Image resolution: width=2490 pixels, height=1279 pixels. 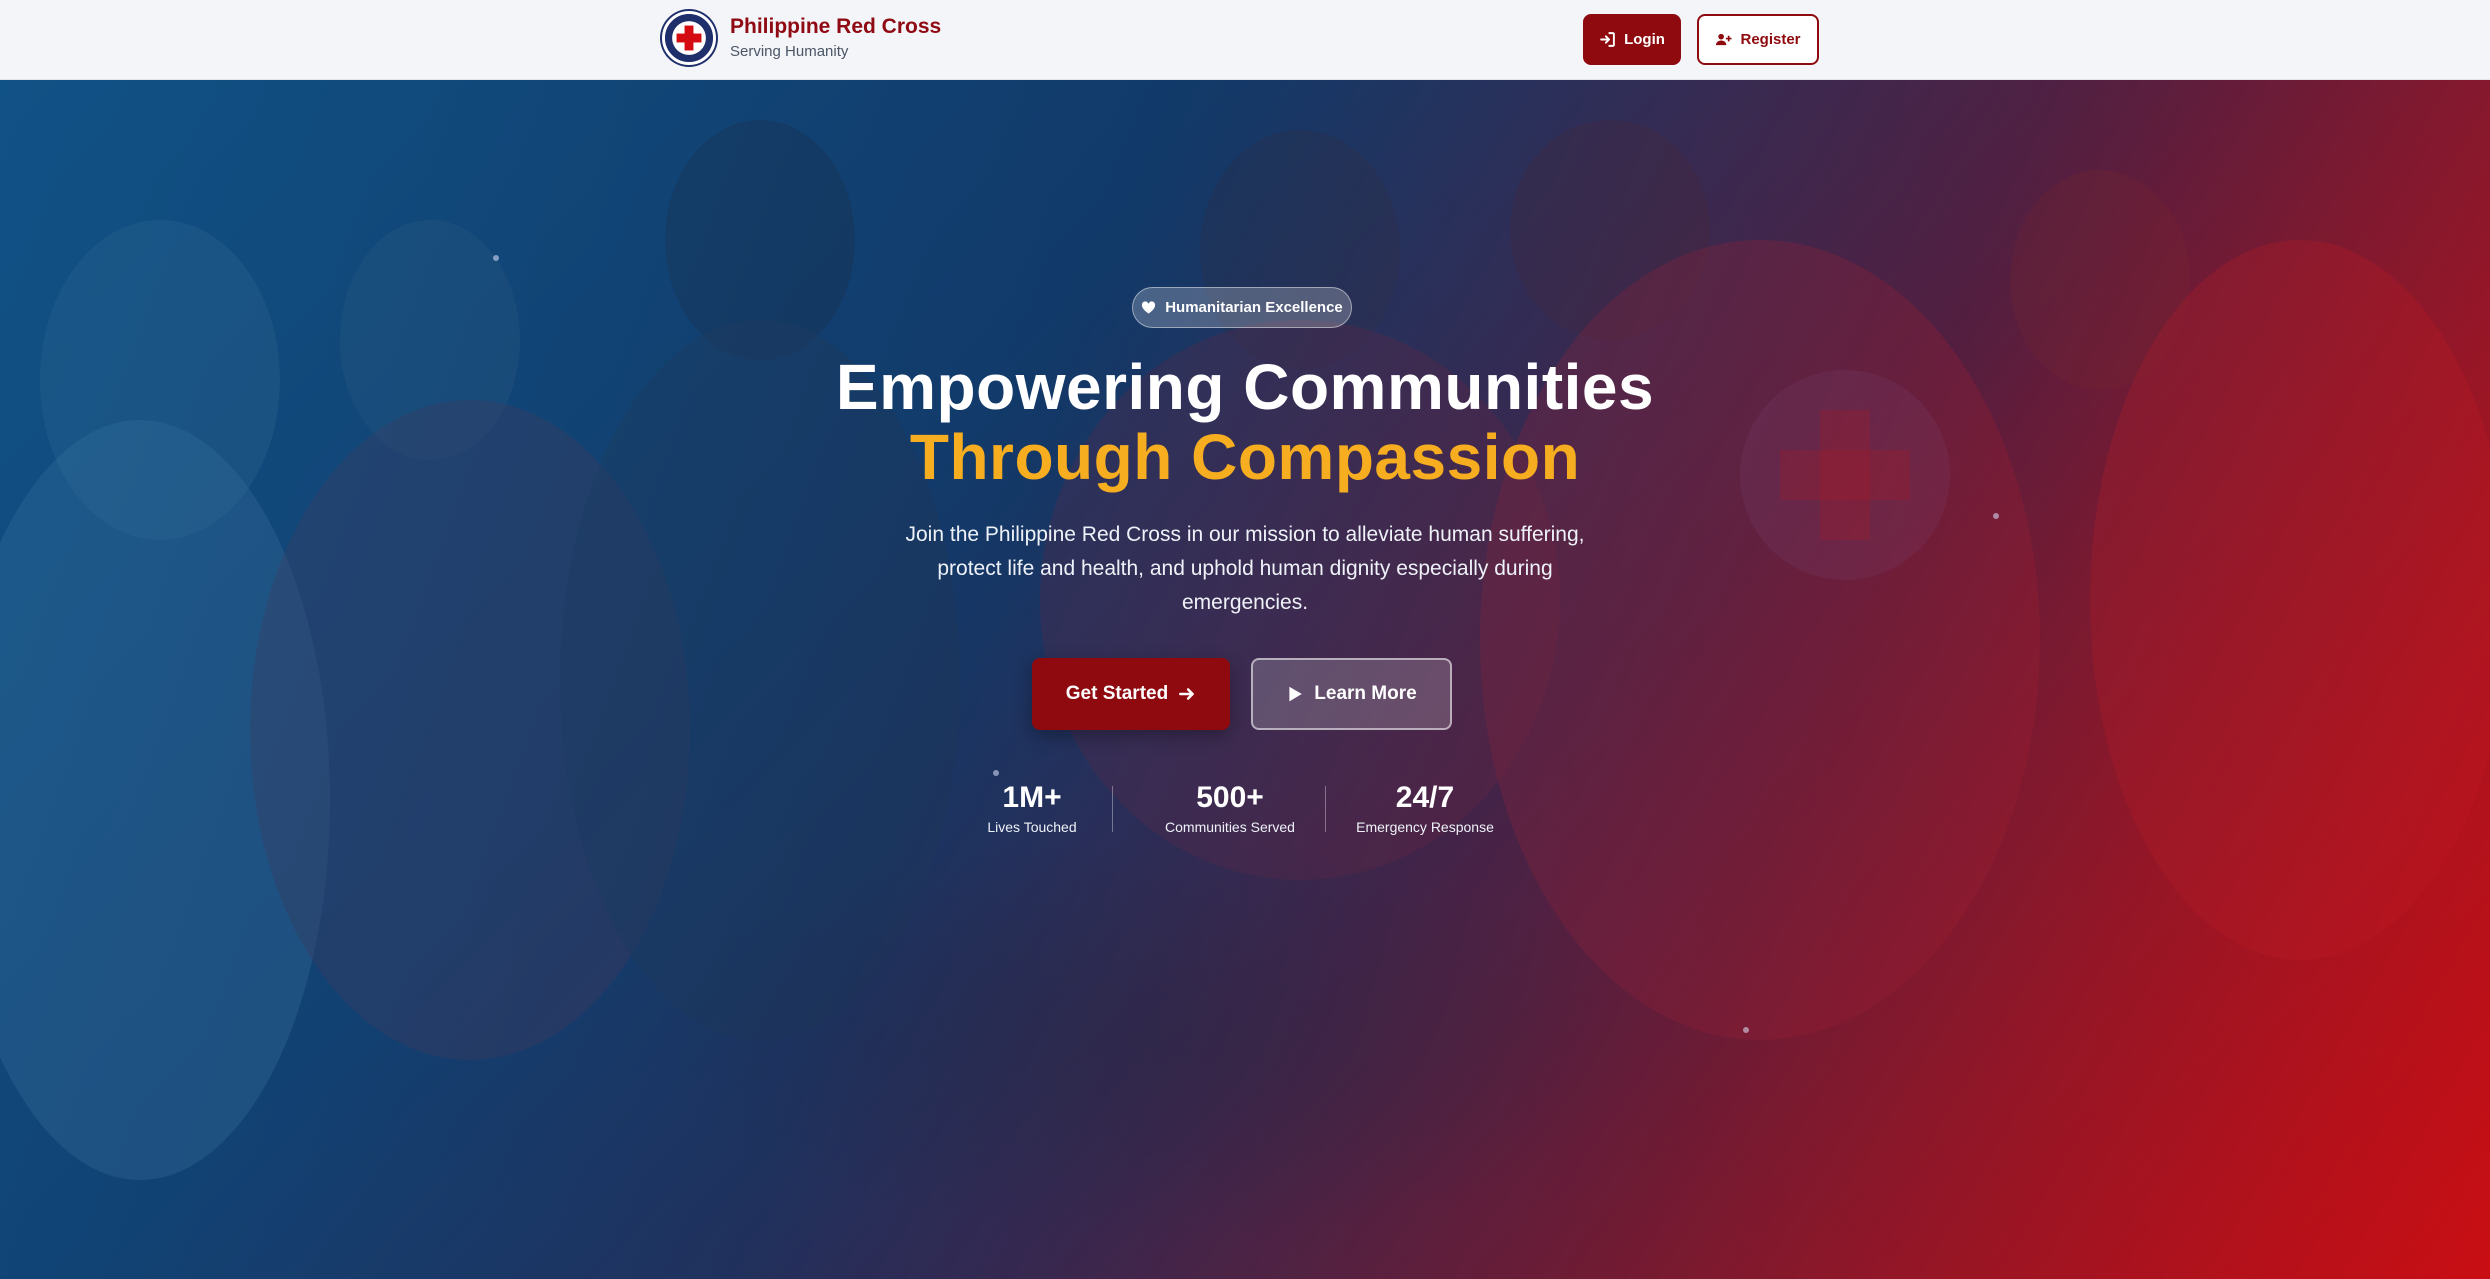 What do you see at coordinates (1230, 827) in the screenshot?
I see `stat-label: Communities Served` at bounding box center [1230, 827].